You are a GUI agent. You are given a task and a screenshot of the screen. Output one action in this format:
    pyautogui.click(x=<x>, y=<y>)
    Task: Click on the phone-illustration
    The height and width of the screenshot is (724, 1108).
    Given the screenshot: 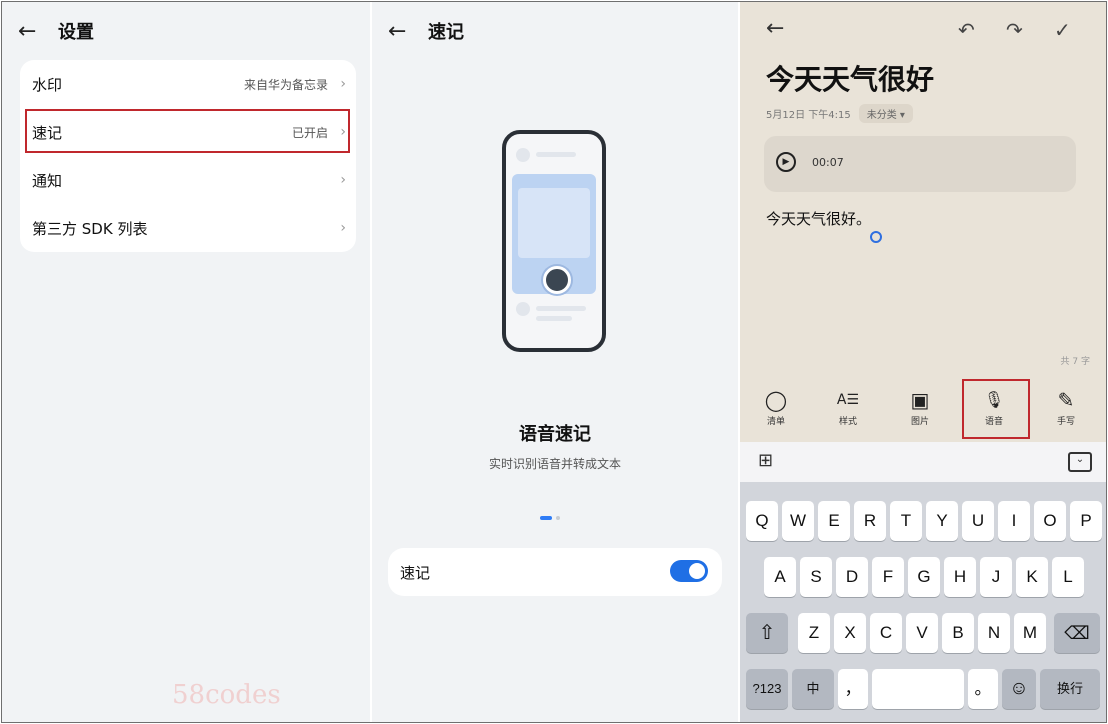 What is the action you would take?
    pyautogui.click(x=554, y=241)
    